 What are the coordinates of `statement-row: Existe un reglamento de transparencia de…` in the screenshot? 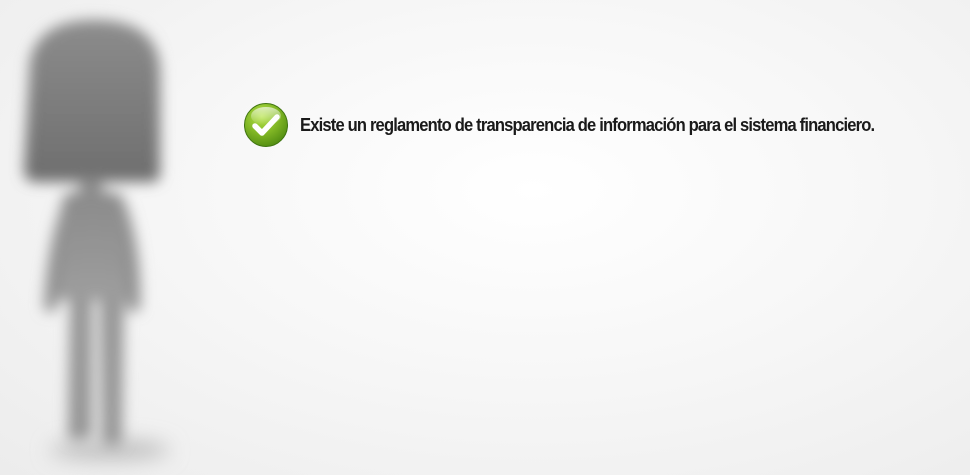 It's located at (583, 125).